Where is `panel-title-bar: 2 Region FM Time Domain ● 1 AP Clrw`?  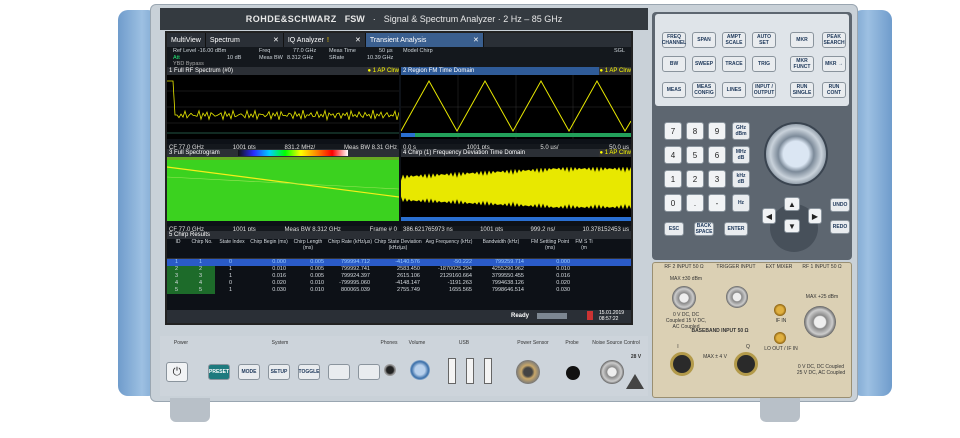 panel-title-bar: 2 Region FM Time Domain ● 1 AP Clrw is located at coordinates (516, 71).